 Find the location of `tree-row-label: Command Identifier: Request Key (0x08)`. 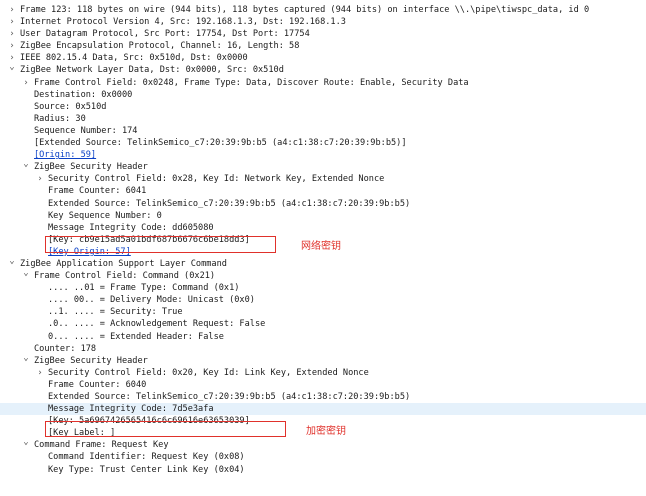

tree-row-label: Command Identifier: Request Key (0x08) is located at coordinates (146, 457).